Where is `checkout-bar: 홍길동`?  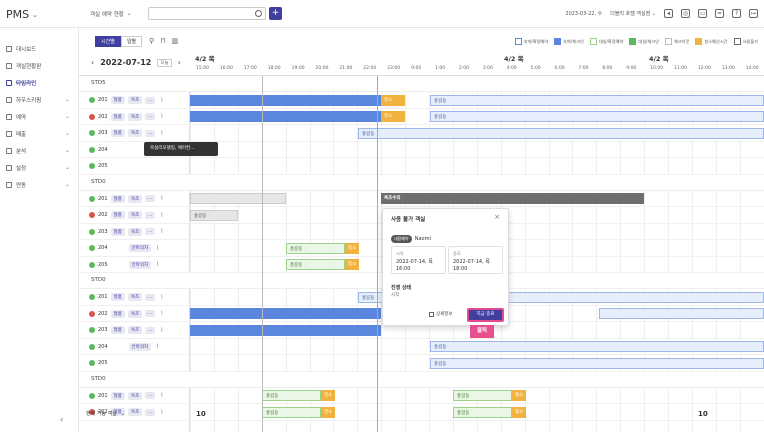
checkout-bar: 홍길동 is located at coordinates (214, 215).